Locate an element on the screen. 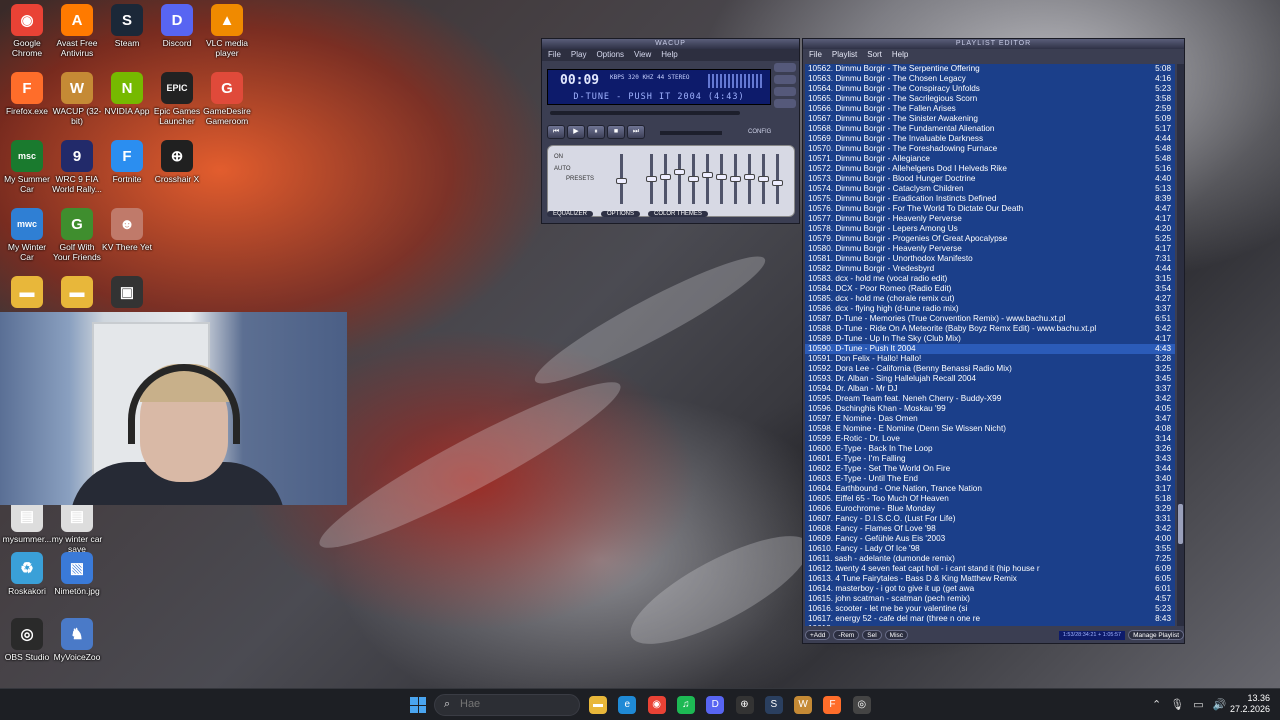 The height and width of the screenshot is (720, 1280). playlist-row: 10590. D-Tune - Push It 2004 4:43 is located at coordinates (990, 349).